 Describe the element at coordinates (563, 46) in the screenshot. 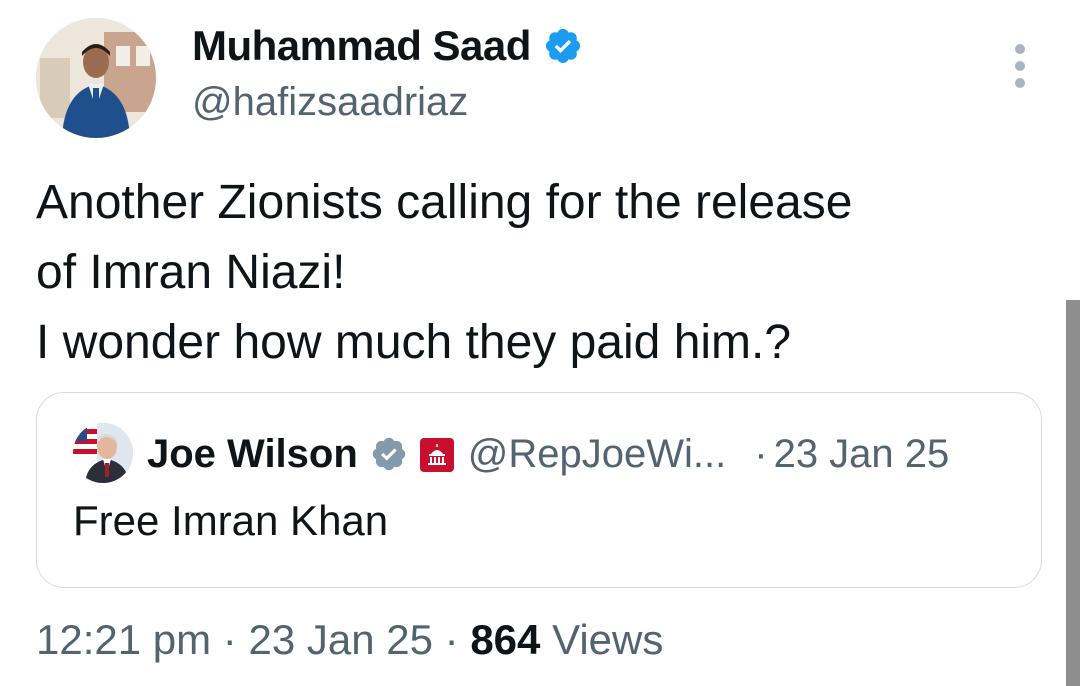

I see `verified-badge-icon` at that location.